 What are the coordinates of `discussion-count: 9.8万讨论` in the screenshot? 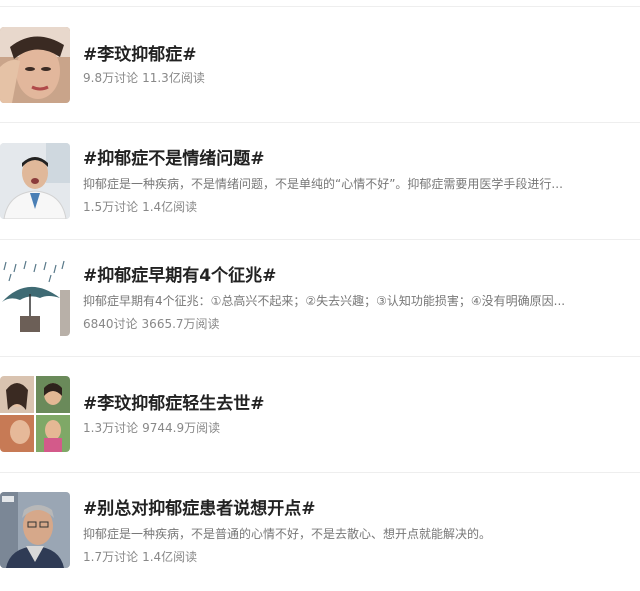 It's located at (111, 78).